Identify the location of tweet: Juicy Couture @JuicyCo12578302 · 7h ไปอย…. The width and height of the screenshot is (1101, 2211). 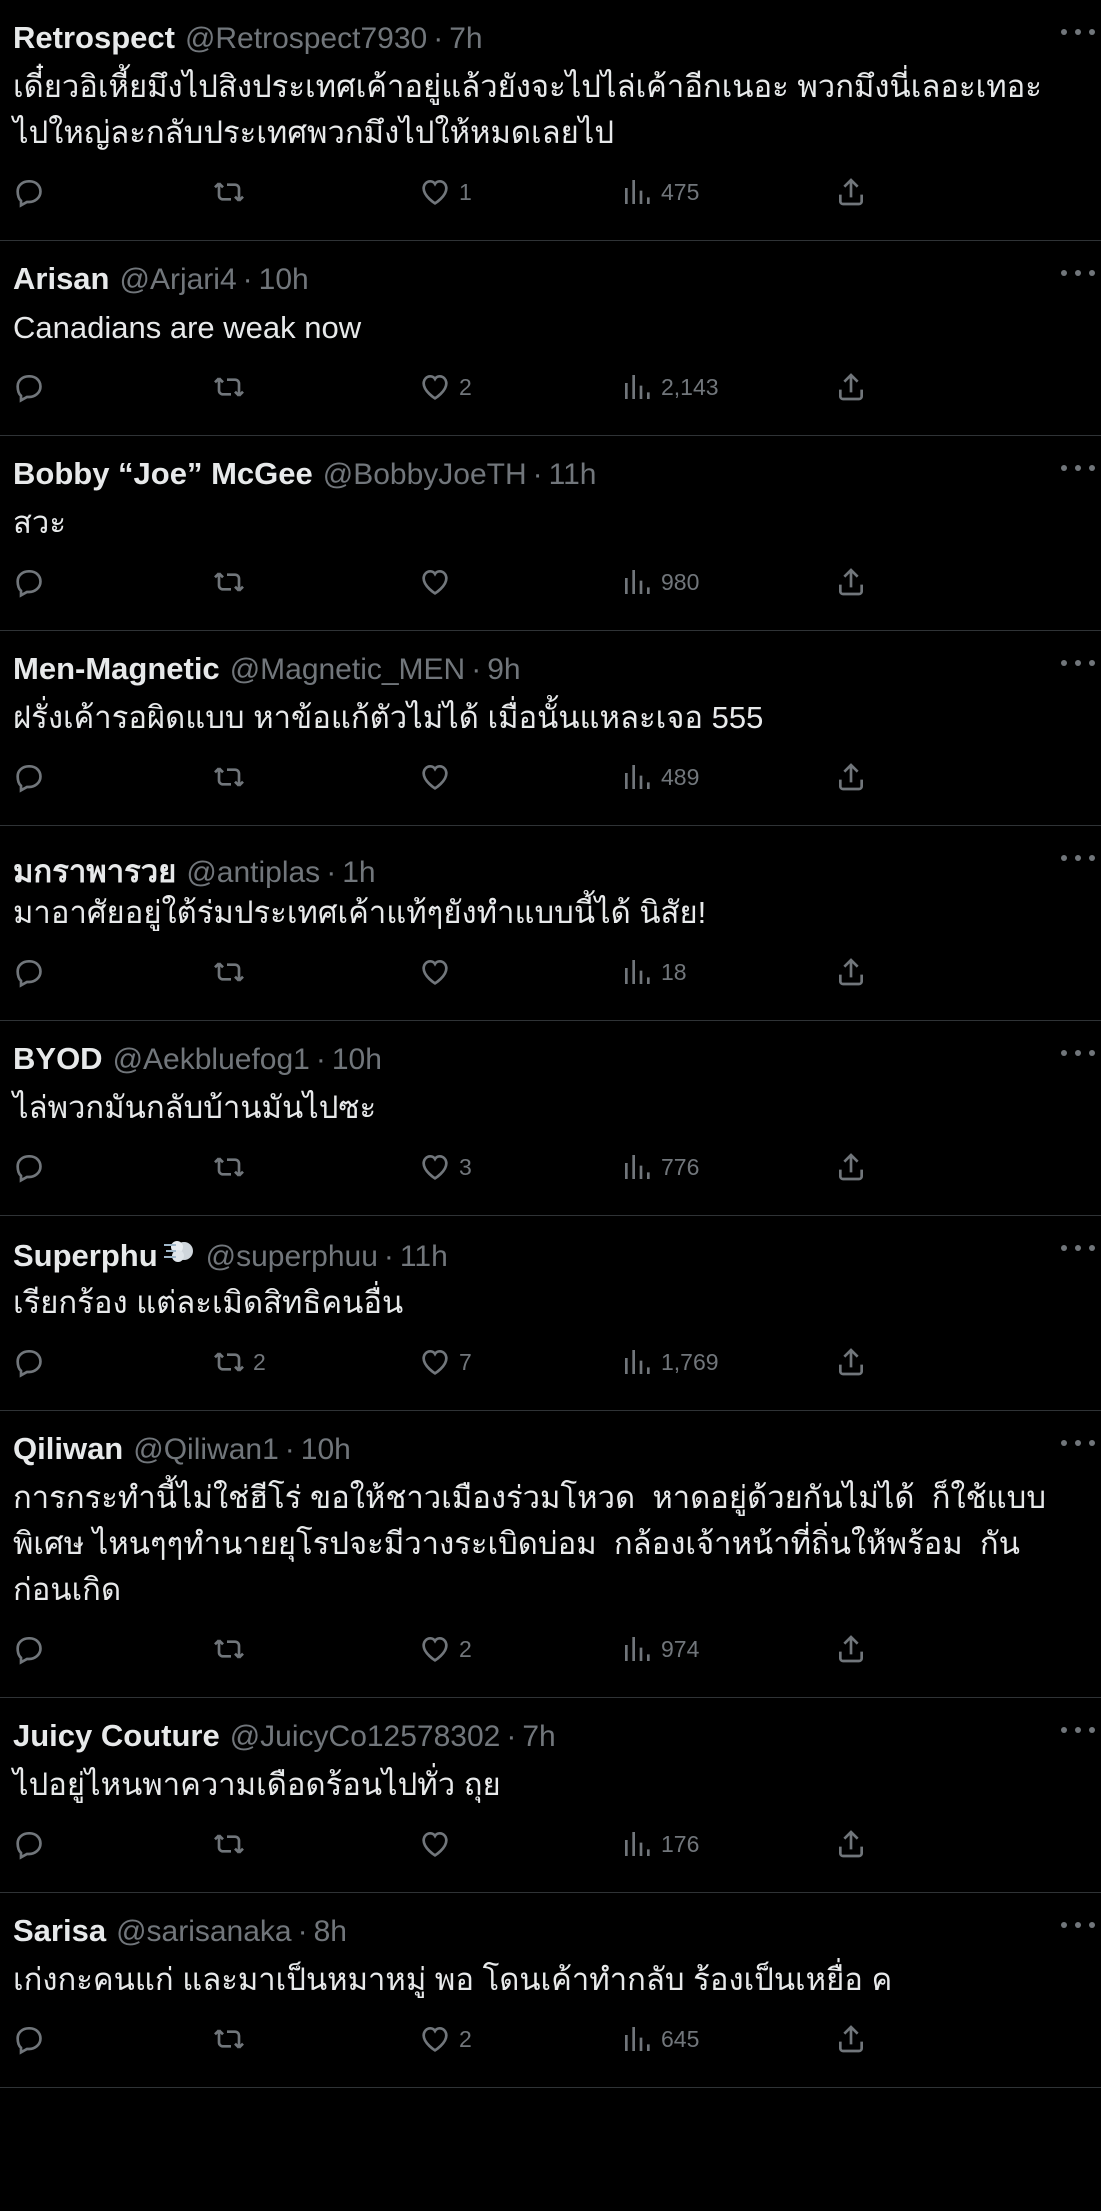
(550, 1795).